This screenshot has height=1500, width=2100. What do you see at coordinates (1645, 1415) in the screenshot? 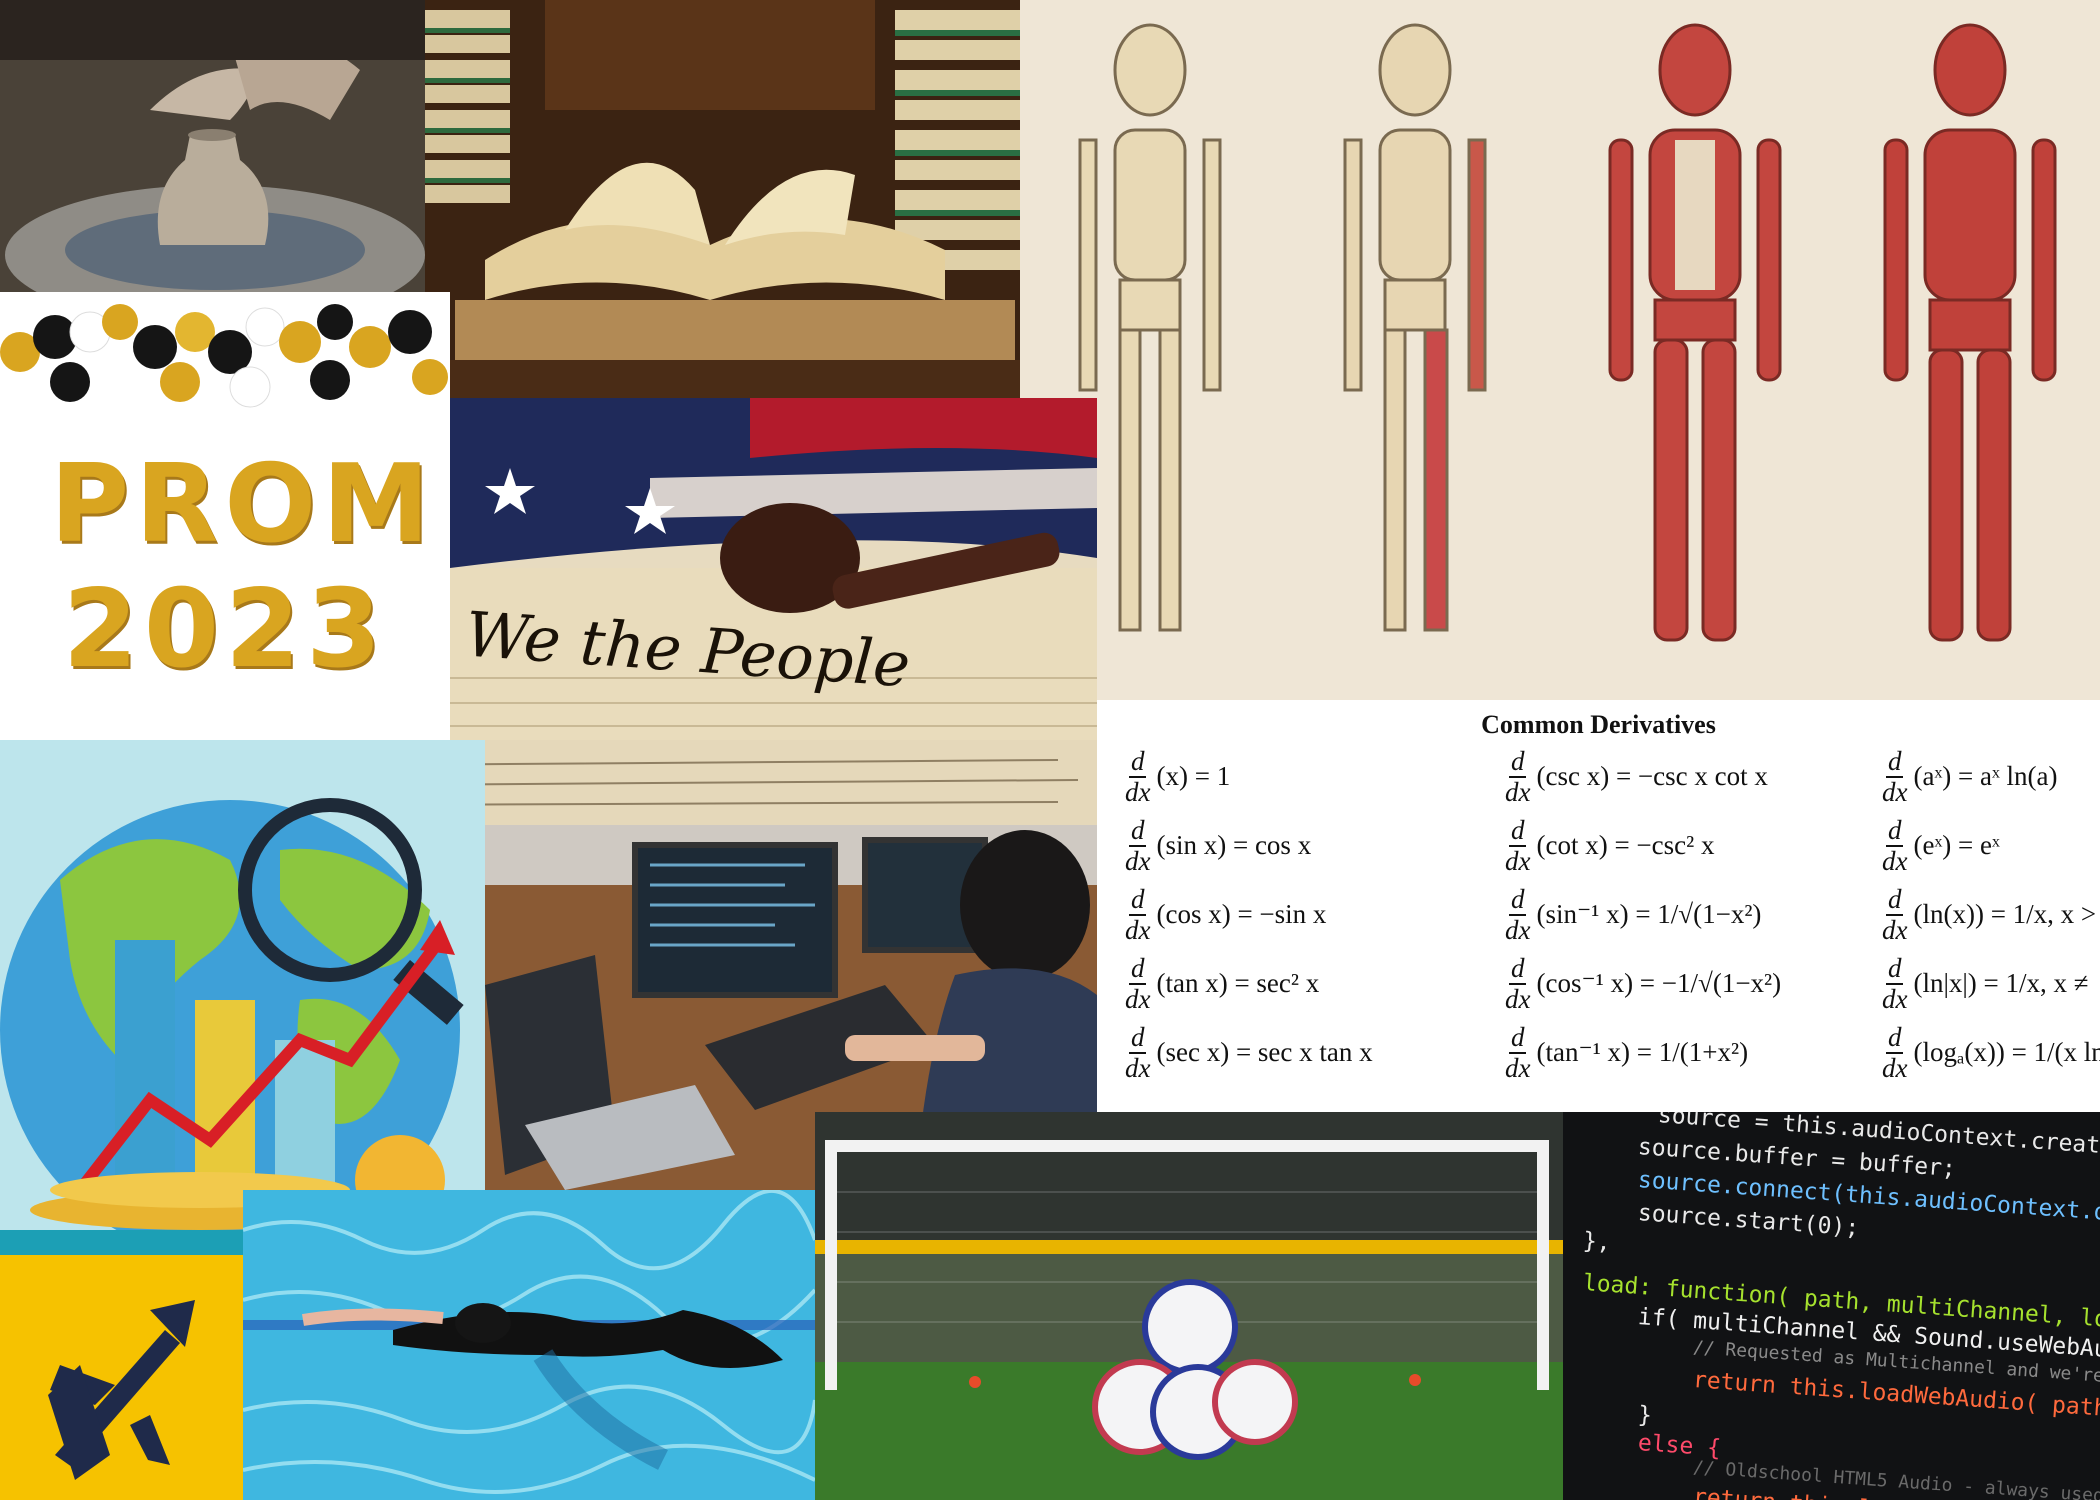
I see `code-line: }` at bounding box center [1645, 1415].